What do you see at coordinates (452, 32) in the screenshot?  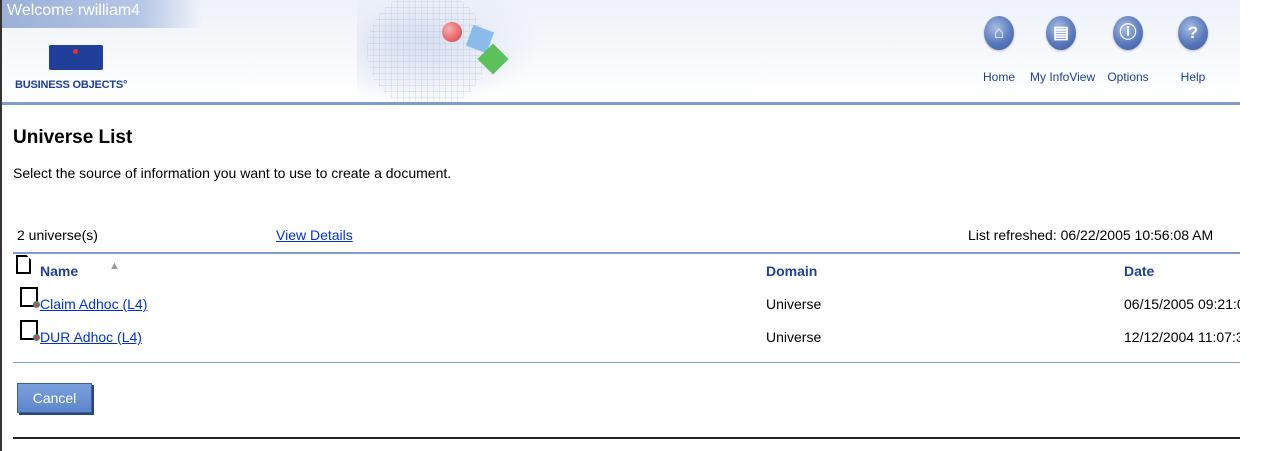 I see `red-sphere-decoration` at bounding box center [452, 32].